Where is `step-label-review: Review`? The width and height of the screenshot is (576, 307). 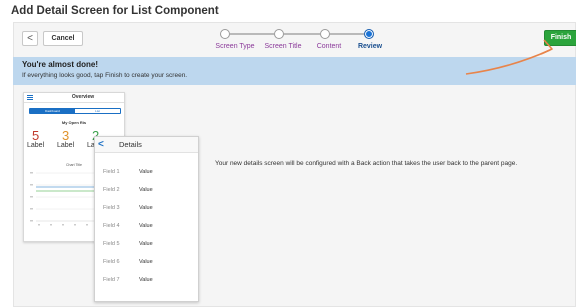
step-label-review: Review is located at coordinates (370, 46).